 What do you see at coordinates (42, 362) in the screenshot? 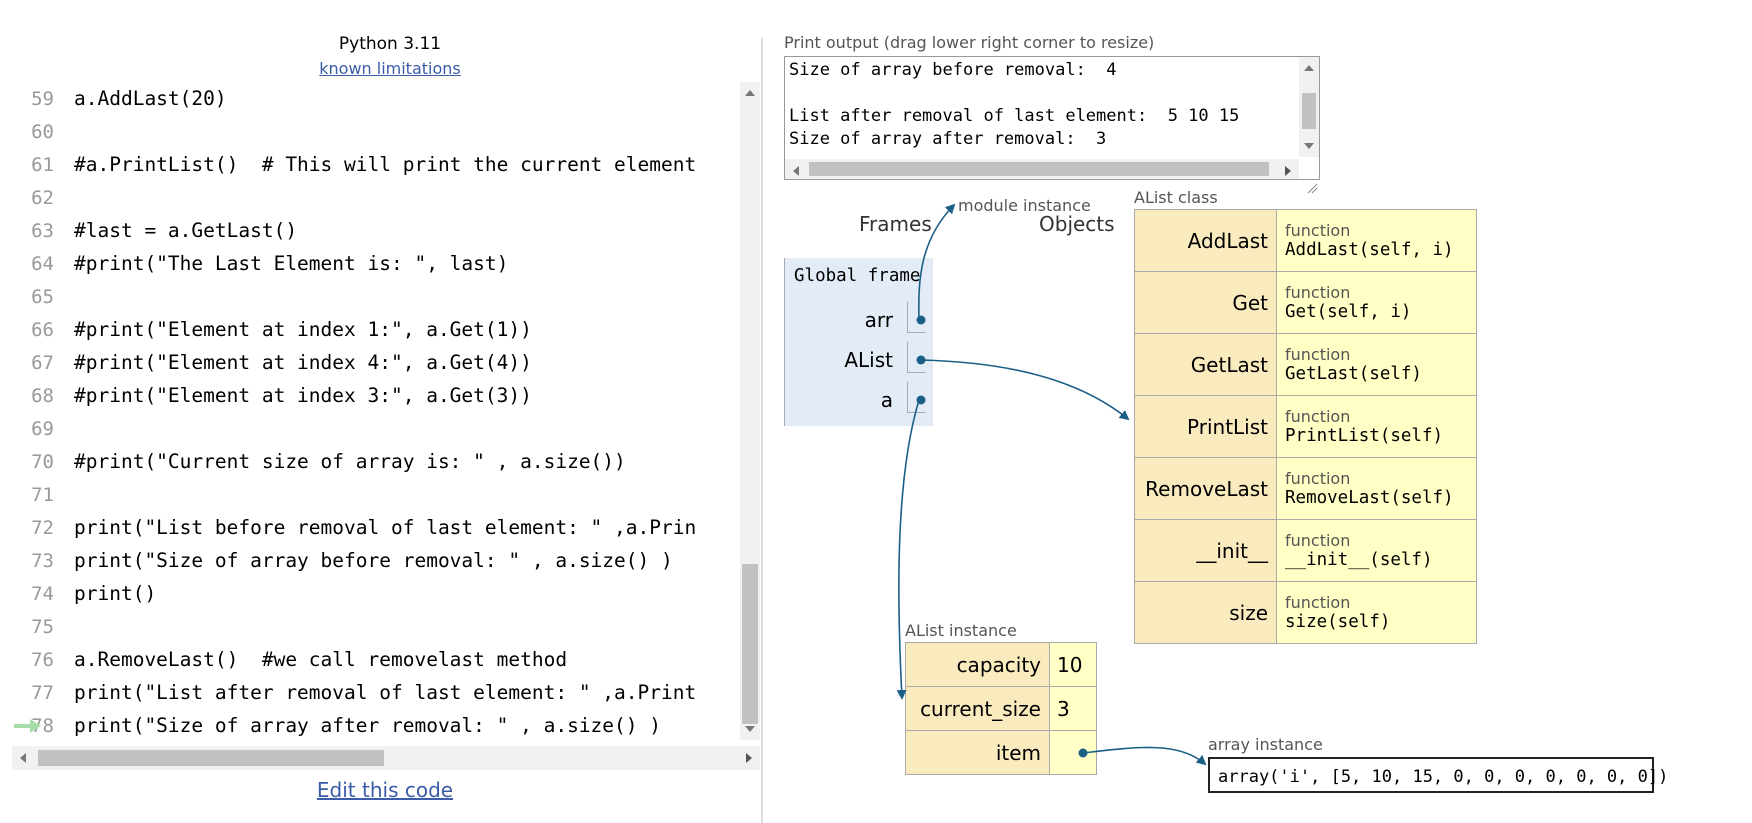
I see `line-number: 67` at bounding box center [42, 362].